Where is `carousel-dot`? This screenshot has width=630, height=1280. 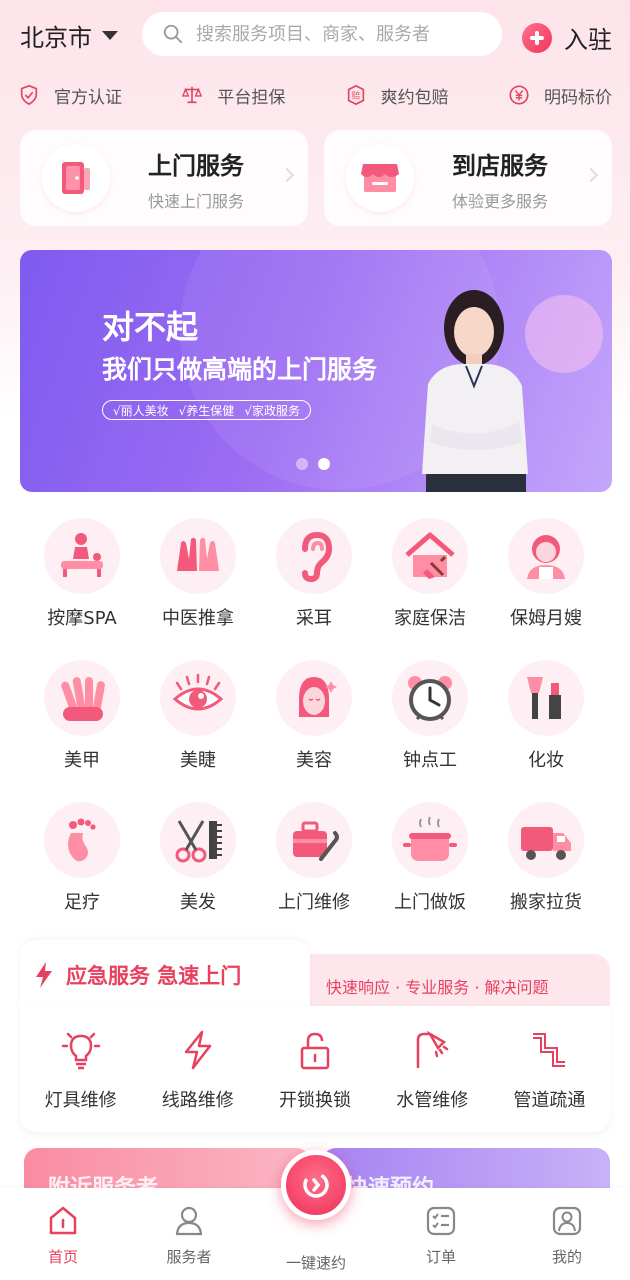
carousel-dot is located at coordinates (302, 464).